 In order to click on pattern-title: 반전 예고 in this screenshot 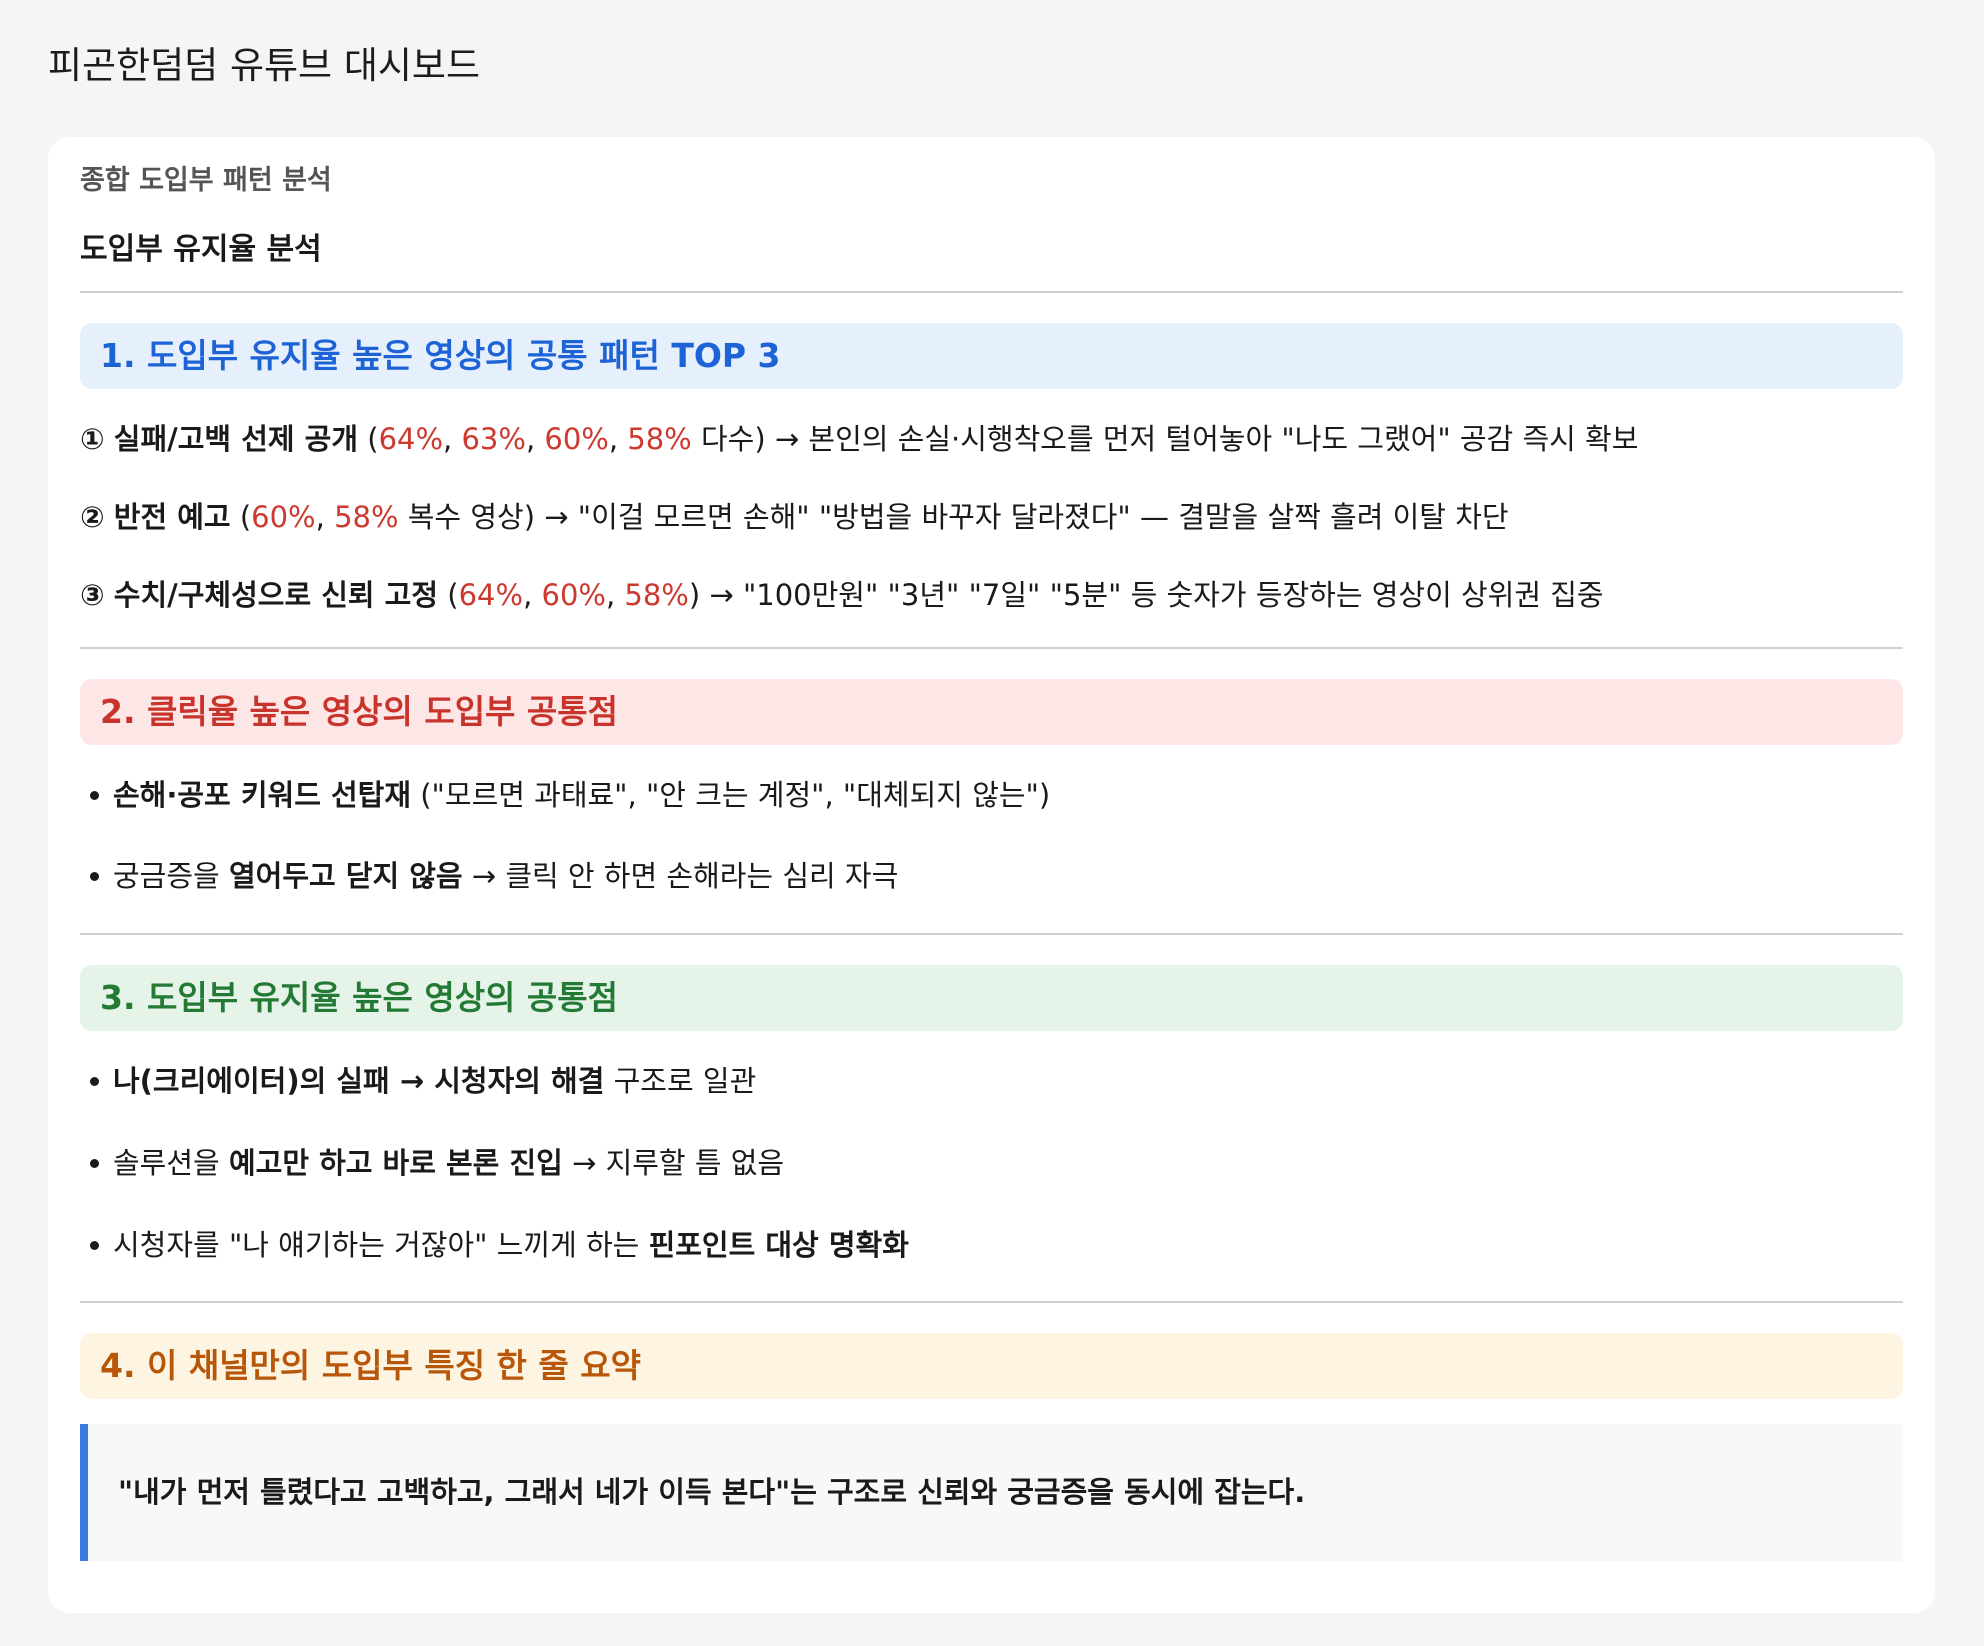, I will do `click(172, 517)`.